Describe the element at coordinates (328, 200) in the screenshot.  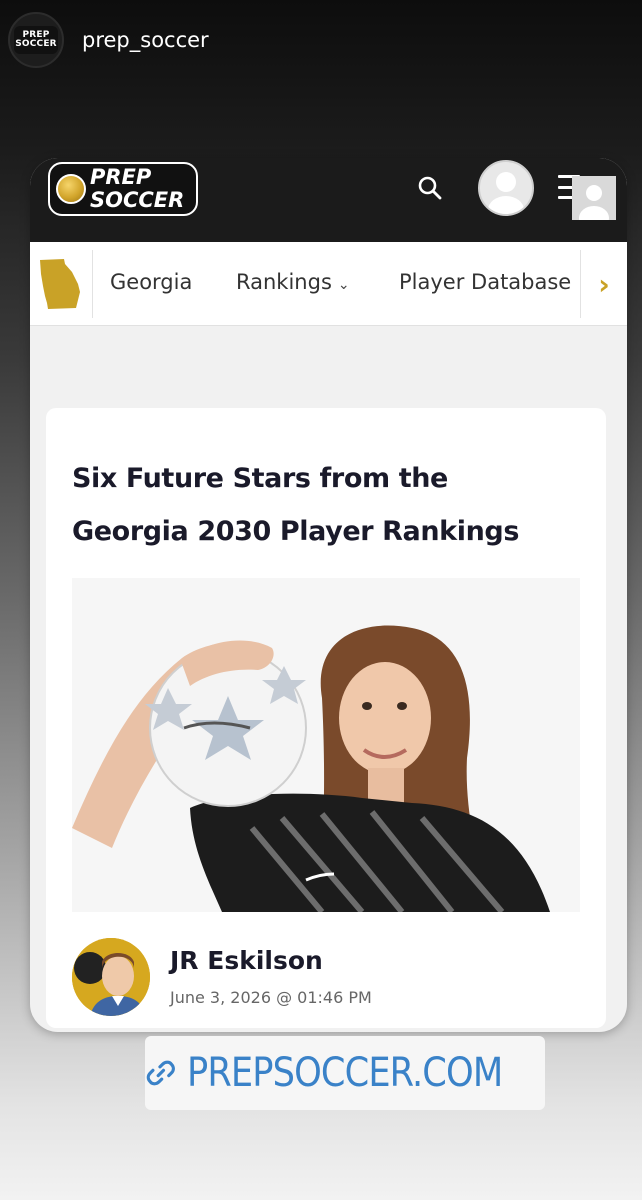
I see `site-header: PREP SOCCER` at that location.